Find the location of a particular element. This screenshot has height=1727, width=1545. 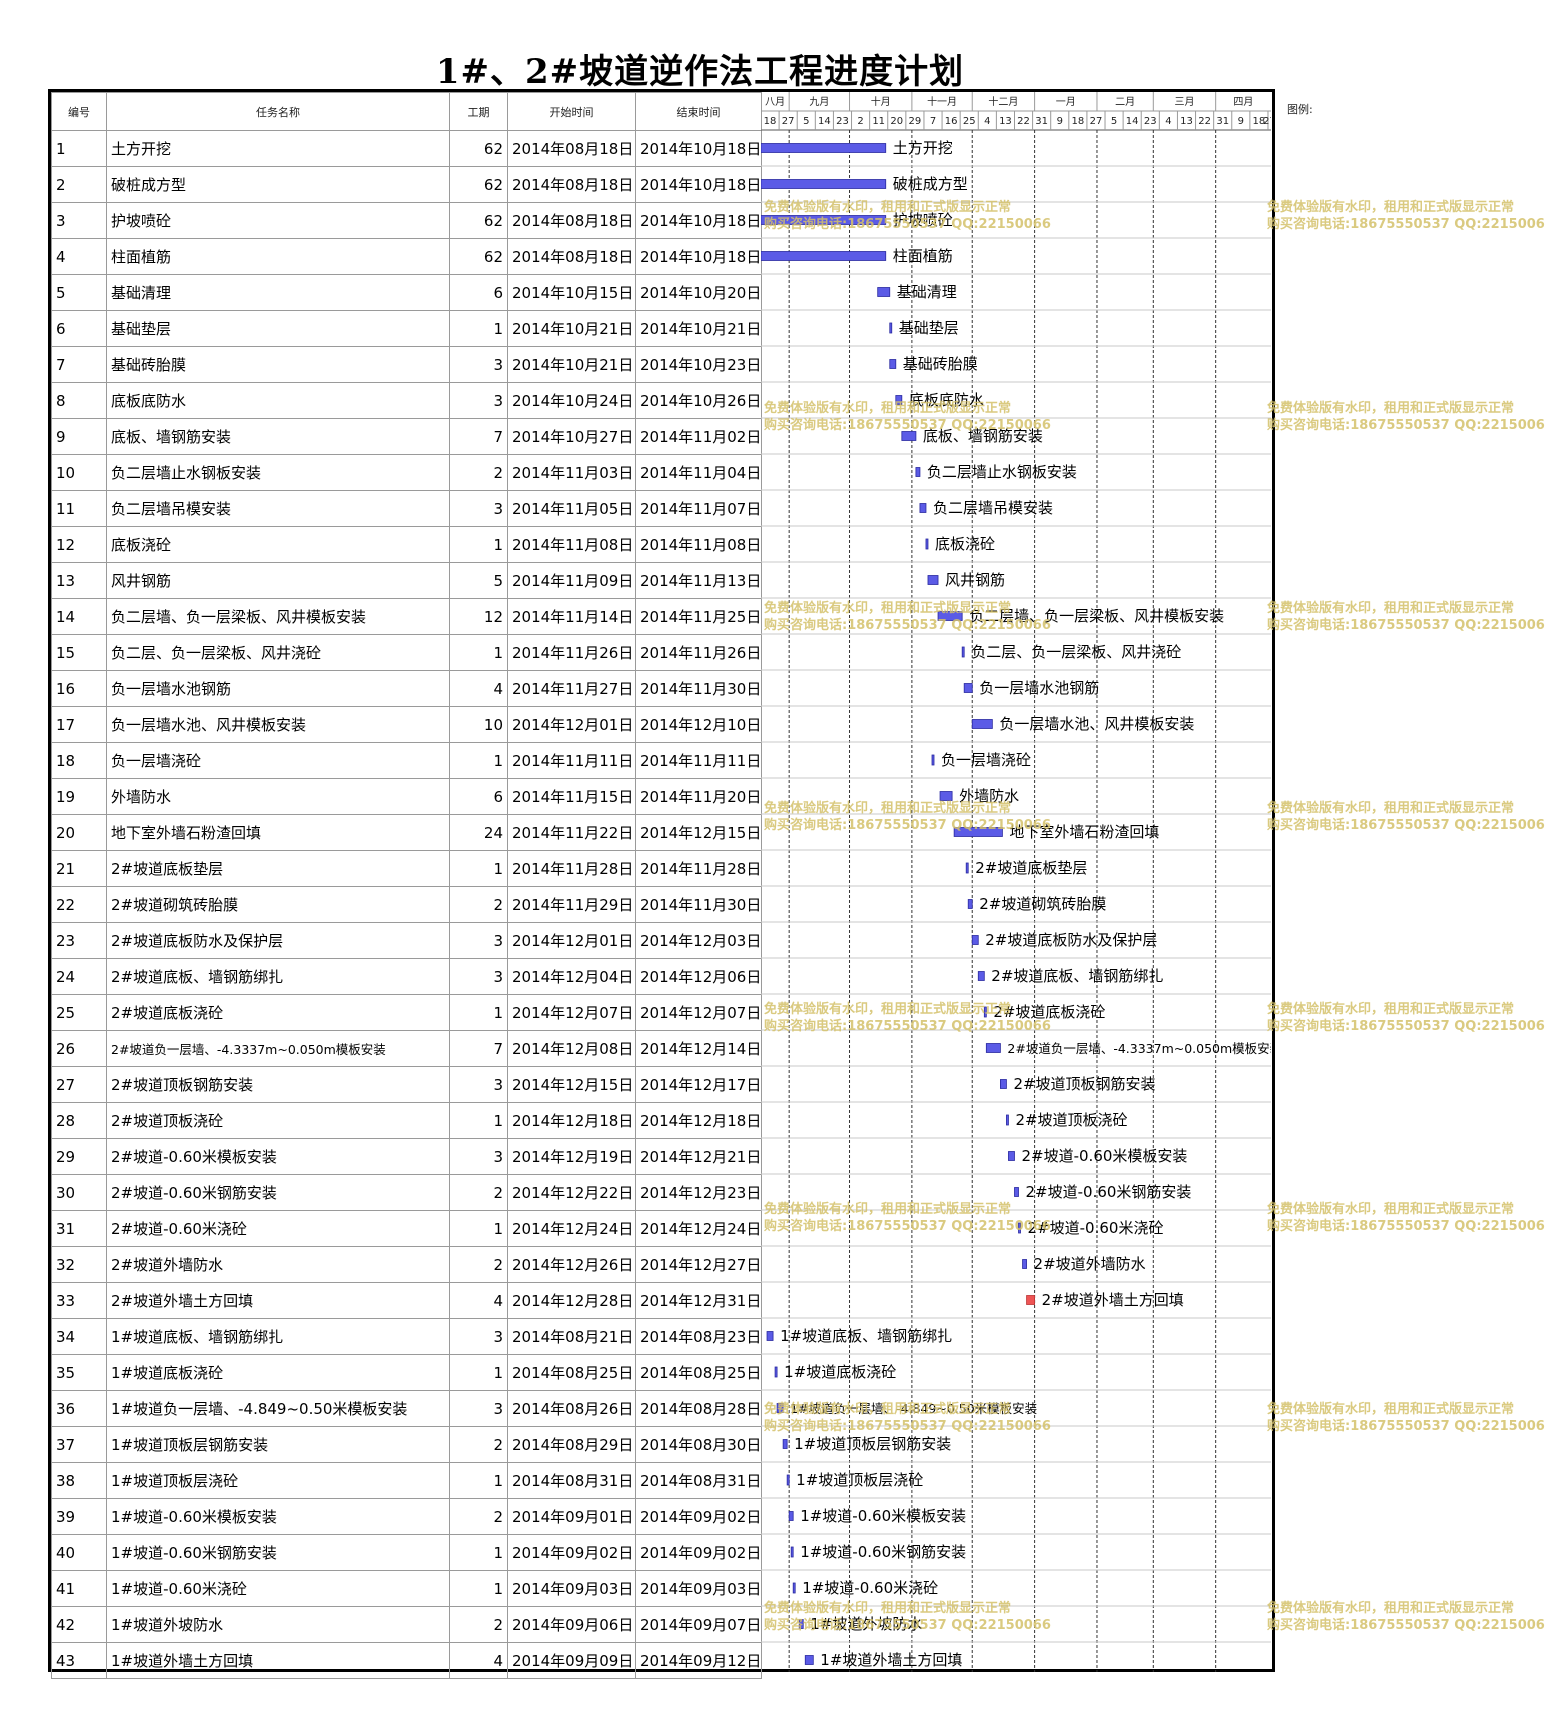

task-end-cell: 2014年10月26日 is located at coordinates (698, 400).